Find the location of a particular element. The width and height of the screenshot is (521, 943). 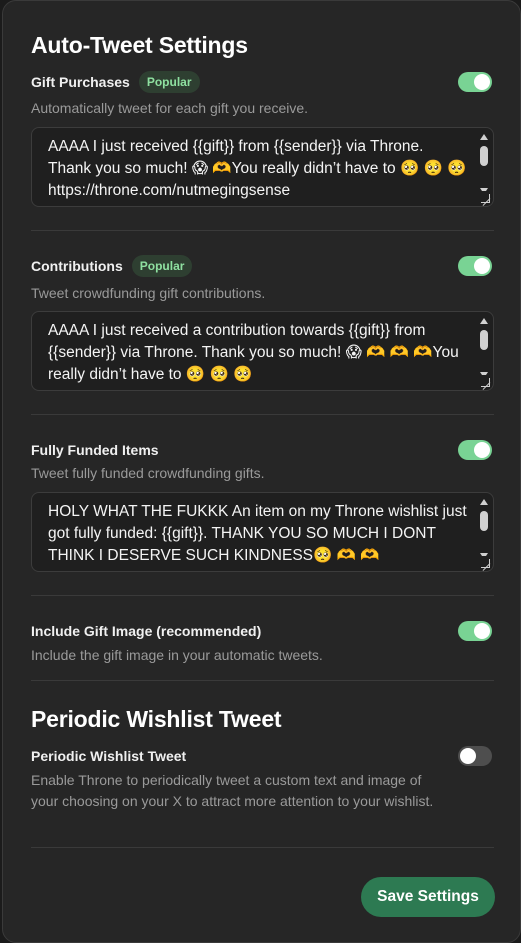

include-image-label-row: Include Gift Image (recommended) is located at coordinates (146, 631).